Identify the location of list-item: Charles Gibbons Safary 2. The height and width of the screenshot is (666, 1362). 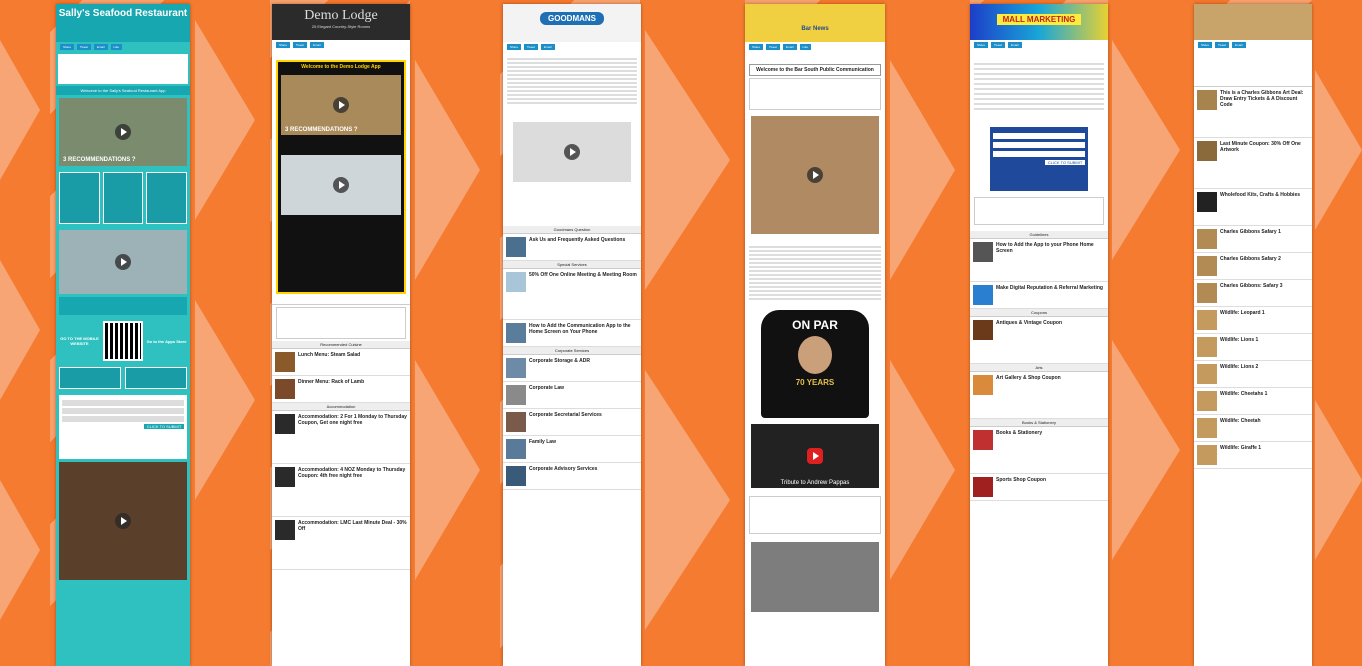
(1253, 266).